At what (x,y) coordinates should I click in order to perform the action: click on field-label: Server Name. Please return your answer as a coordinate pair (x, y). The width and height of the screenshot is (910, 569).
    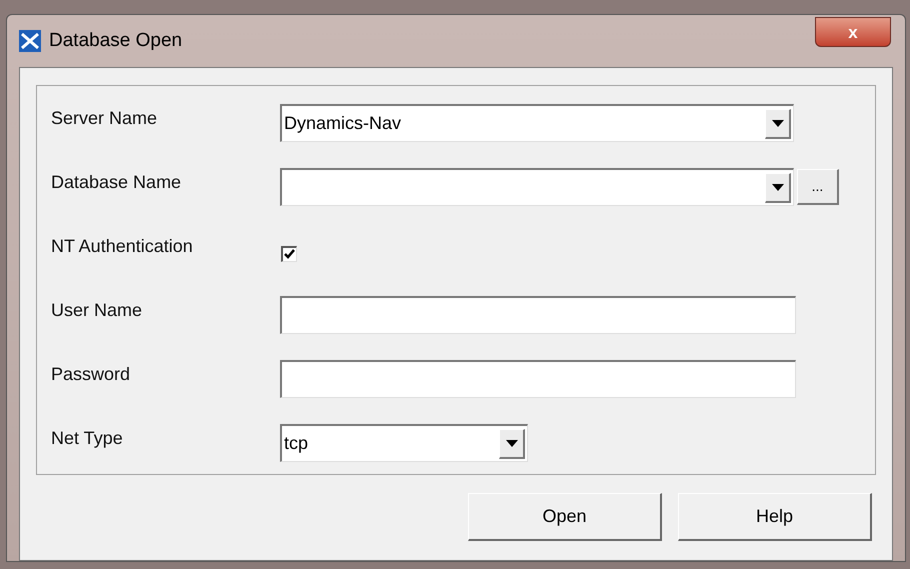
    Looking at the image, I should click on (104, 118).